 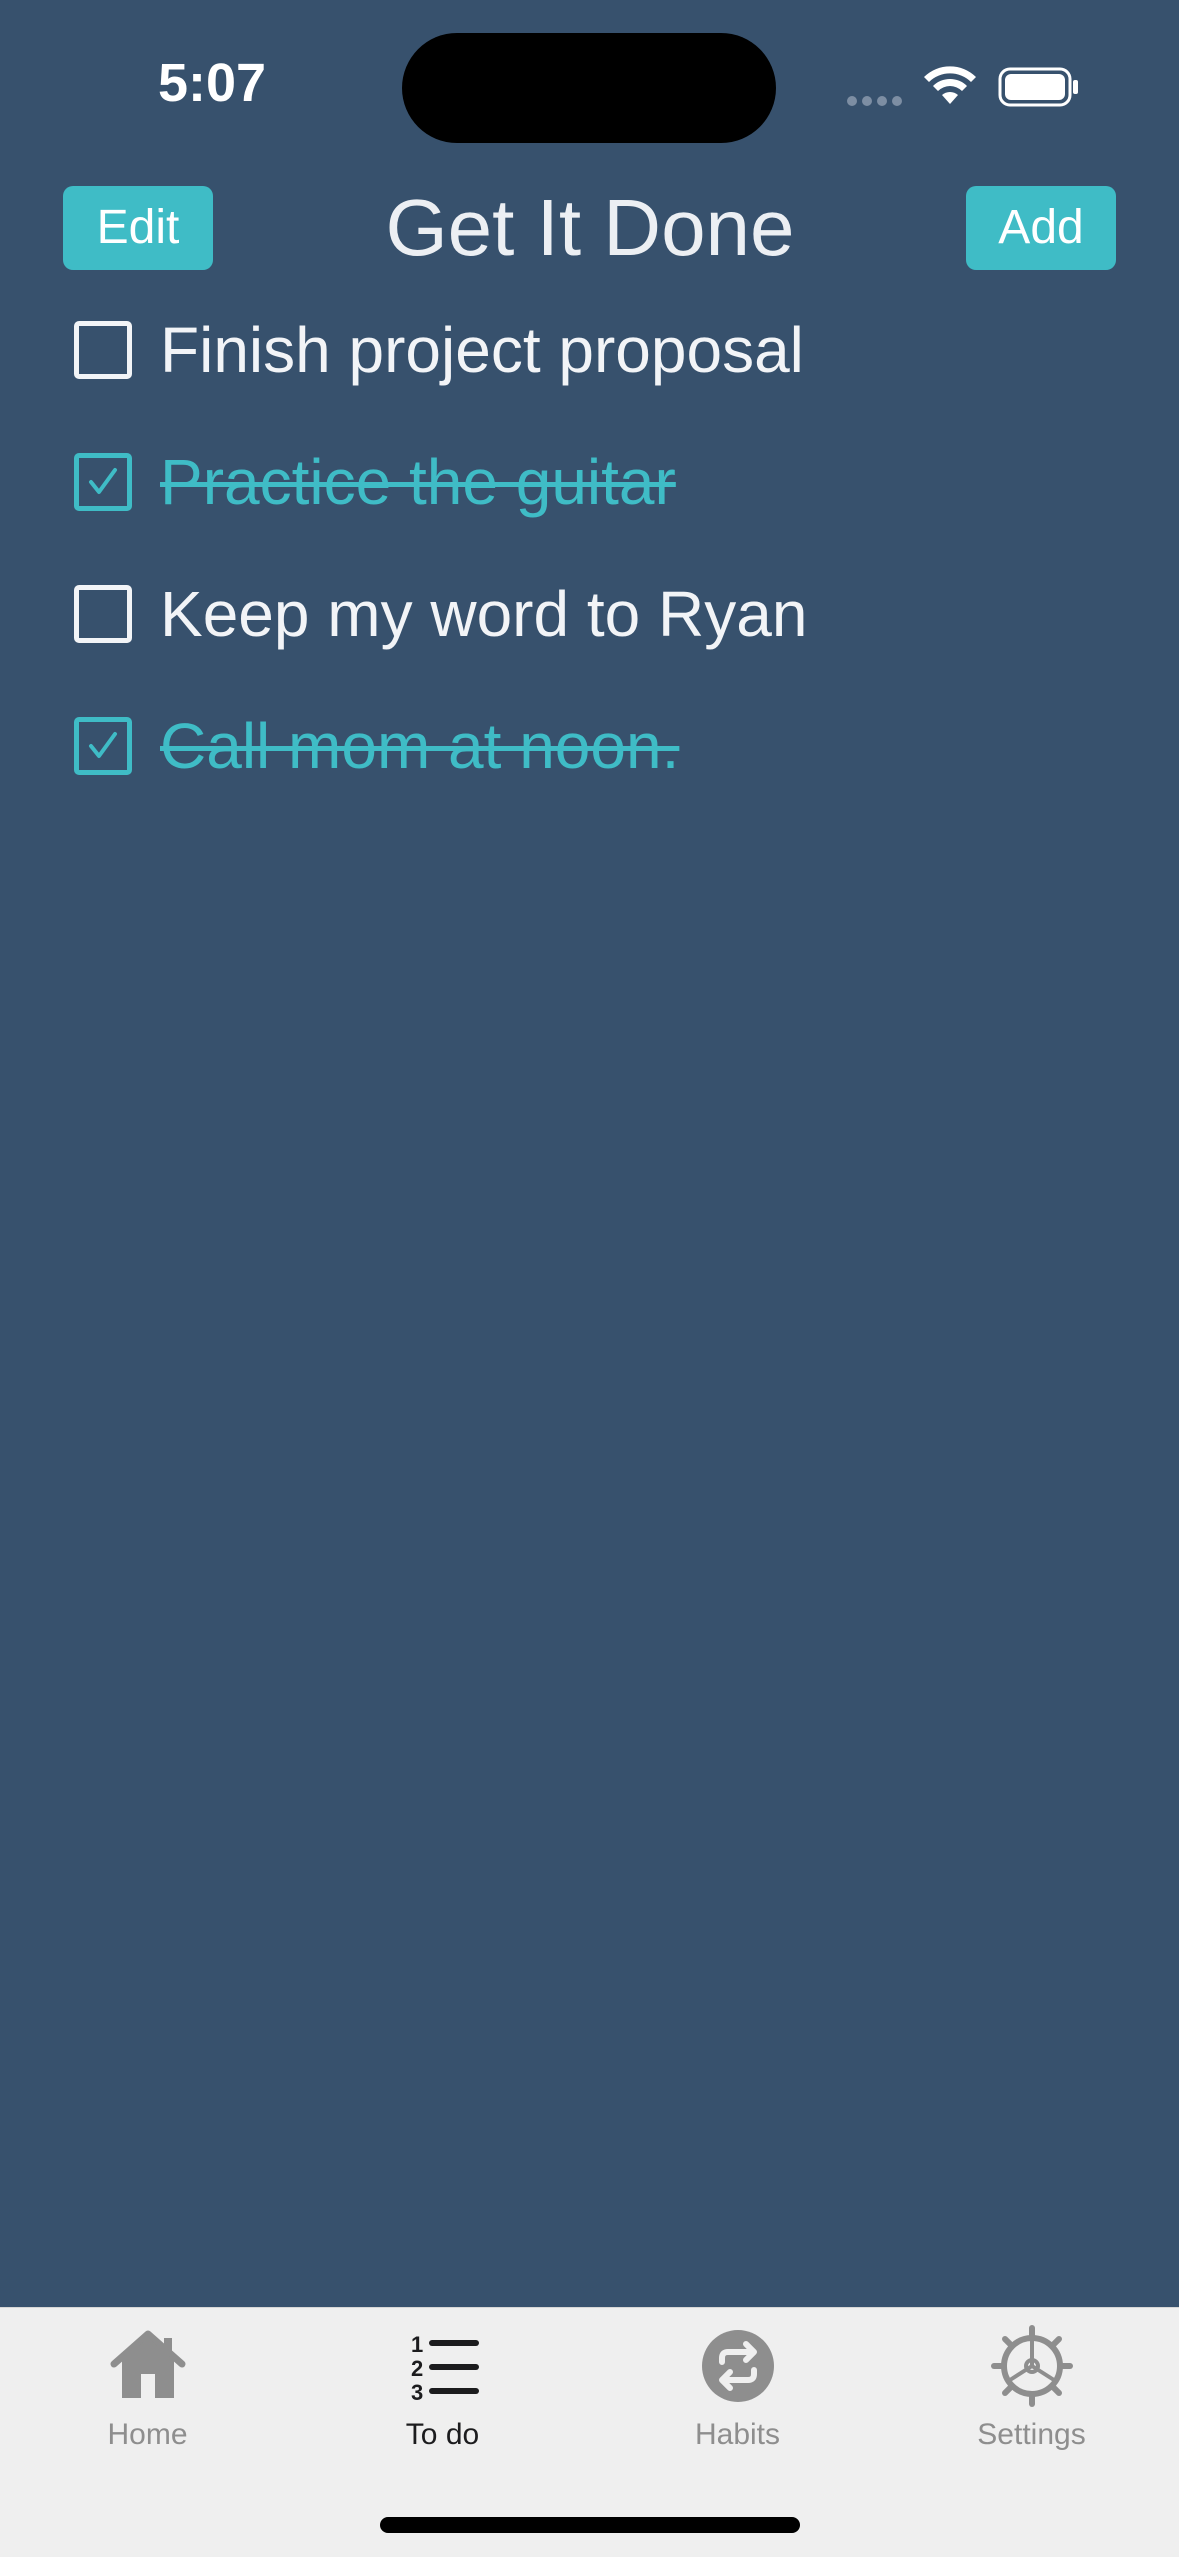 What do you see at coordinates (1038, 87) in the screenshot?
I see `battery-icon` at bounding box center [1038, 87].